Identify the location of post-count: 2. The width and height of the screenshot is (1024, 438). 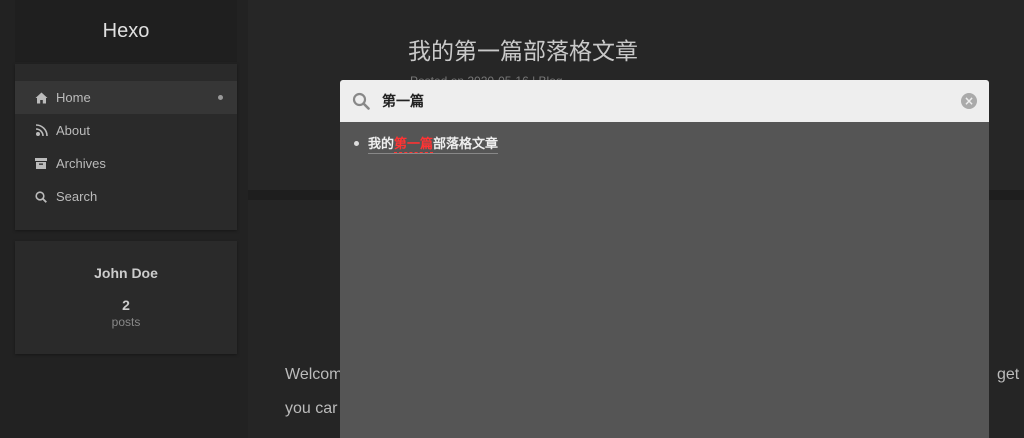
(126, 305).